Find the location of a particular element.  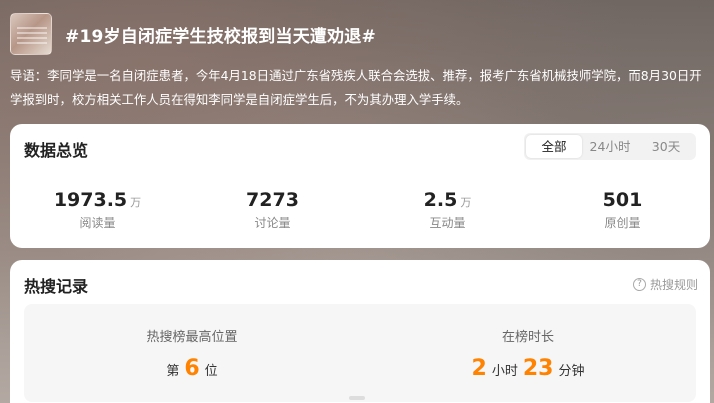

stat-reads-value: 1973.5 万 is located at coordinates (97, 200).